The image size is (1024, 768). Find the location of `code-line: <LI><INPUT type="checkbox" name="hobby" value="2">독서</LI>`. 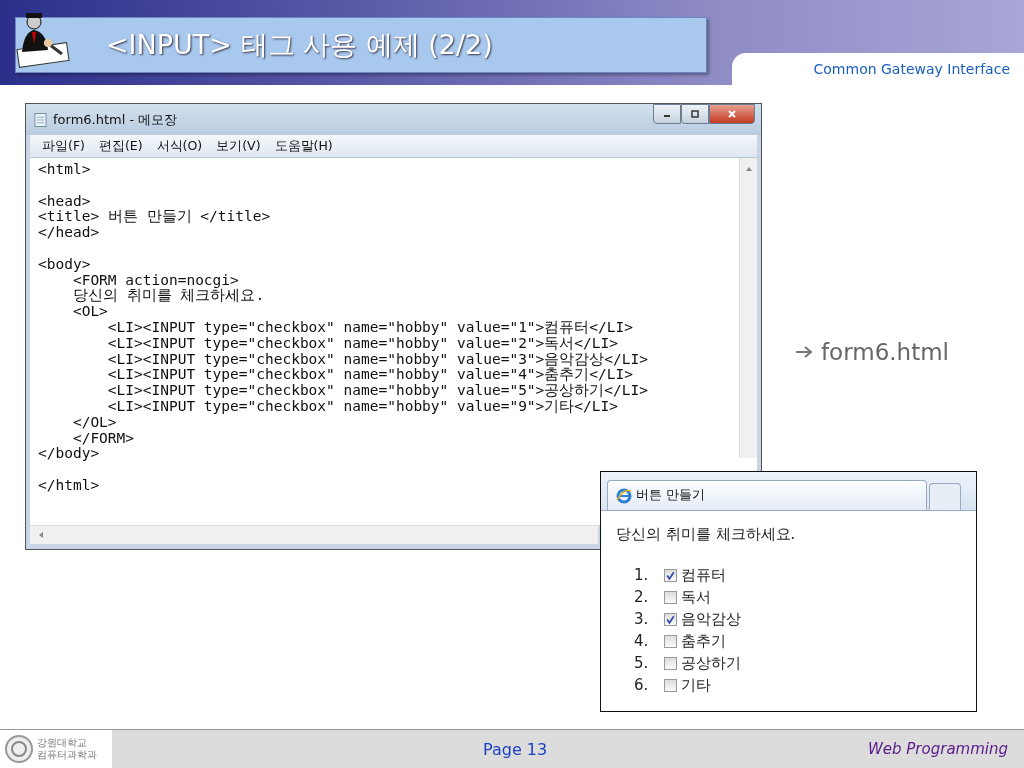

code-line: <LI><INPUT type="checkbox" name="hobby" value="2">독서</LI> is located at coordinates (362, 343).